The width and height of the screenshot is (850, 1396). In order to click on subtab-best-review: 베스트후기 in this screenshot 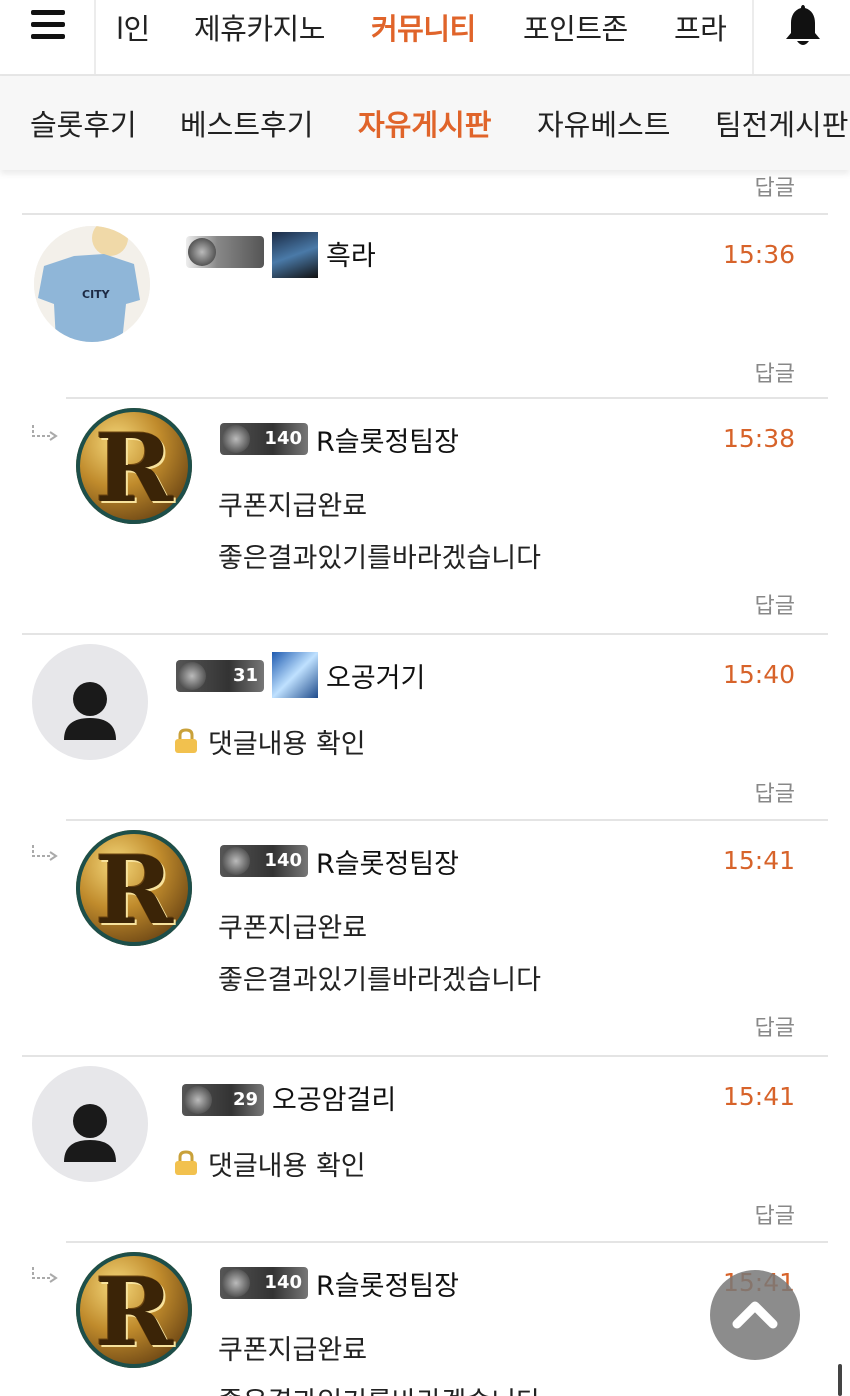, I will do `click(246, 123)`.